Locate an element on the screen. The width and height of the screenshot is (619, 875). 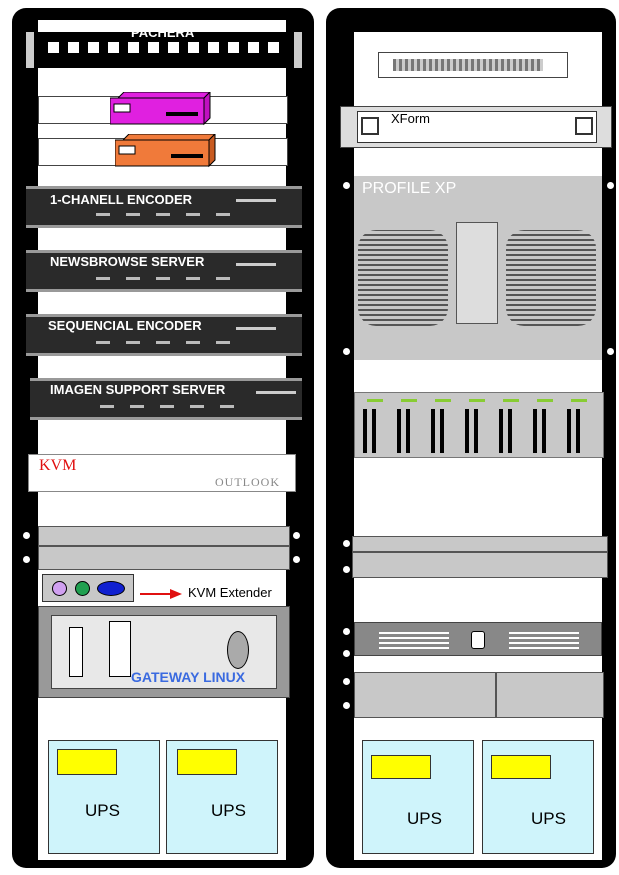
encoder-label: 1-CHANELL ENCODER is located at coordinates (121, 199).